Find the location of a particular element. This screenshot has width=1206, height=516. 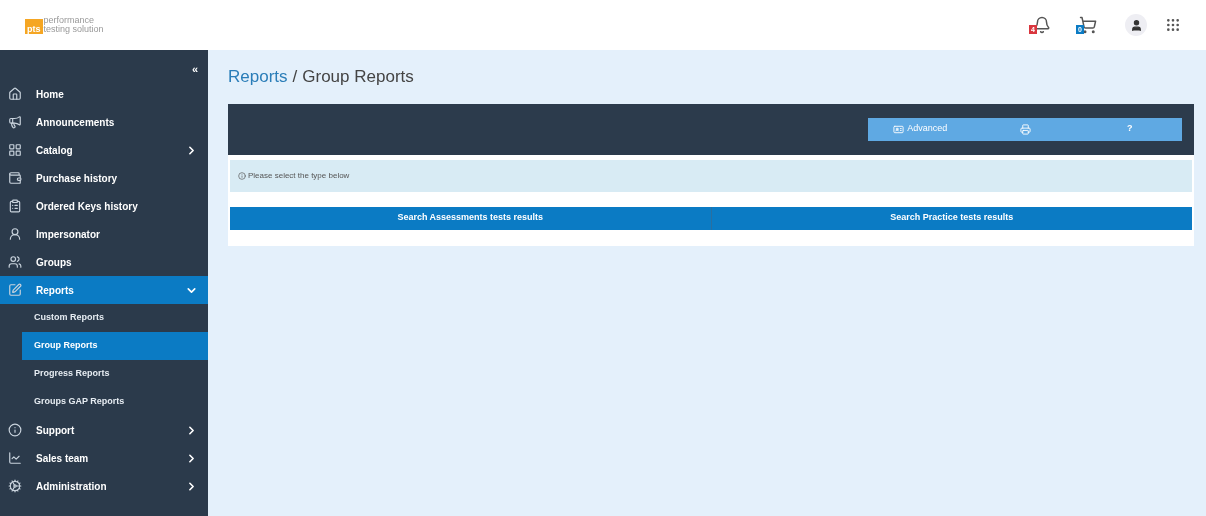

avatar-button is located at coordinates (1136, 25).